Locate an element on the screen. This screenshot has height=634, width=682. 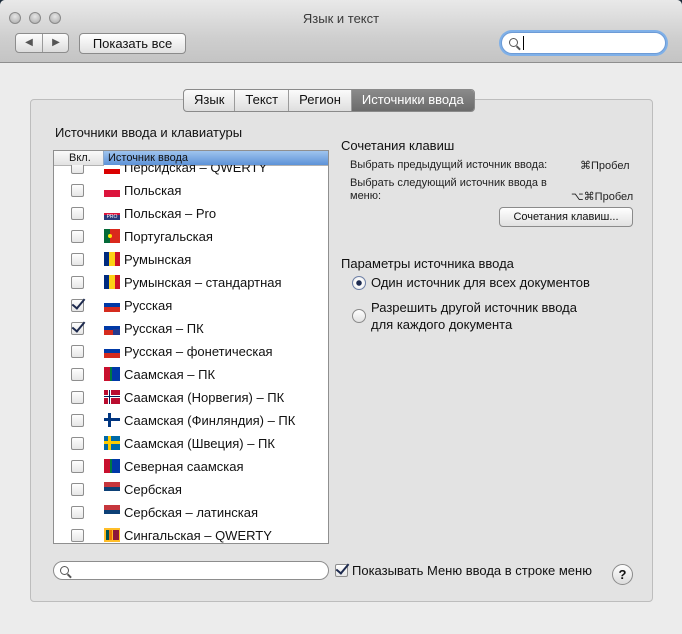
list-item: Румынская is located at coordinates (191, 259).